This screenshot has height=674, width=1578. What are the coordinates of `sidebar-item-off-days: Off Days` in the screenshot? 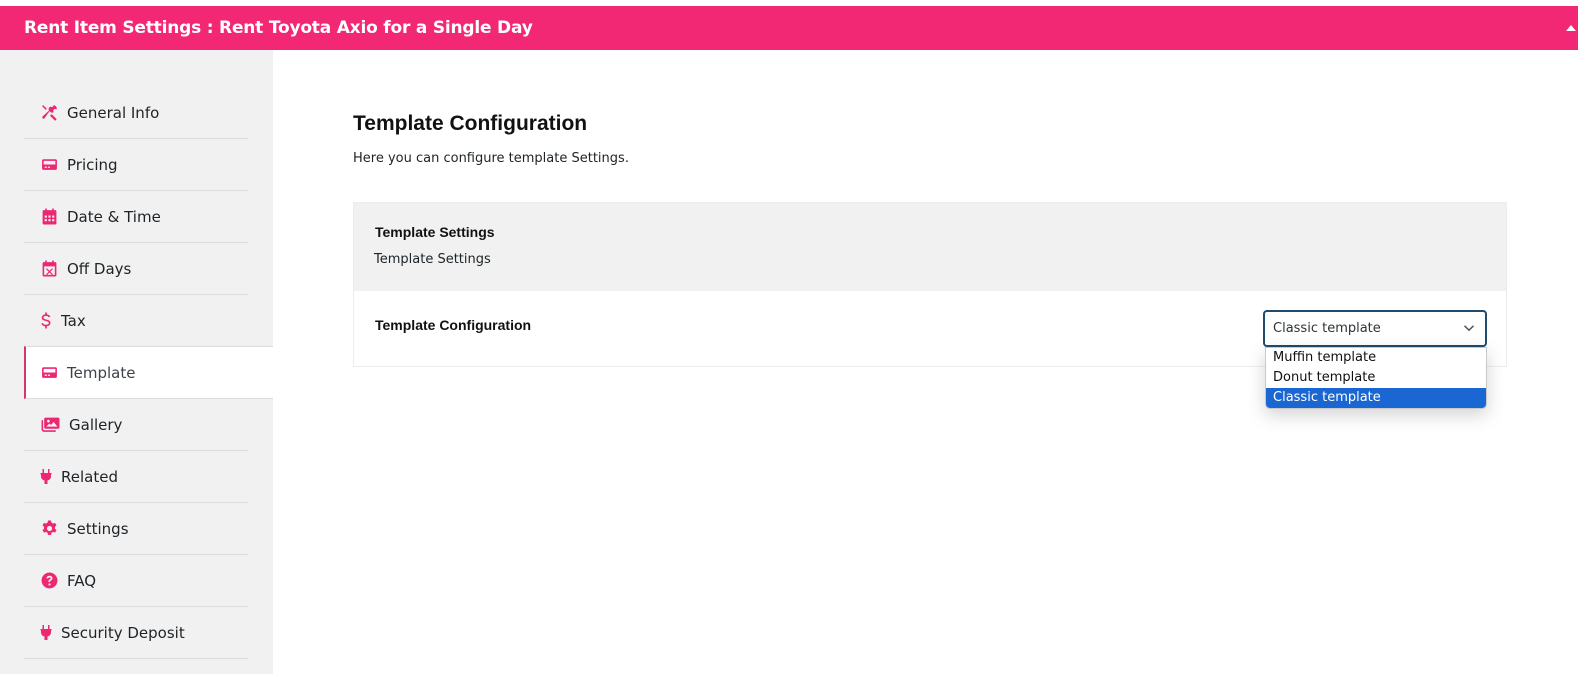 It's located at (136, 269).